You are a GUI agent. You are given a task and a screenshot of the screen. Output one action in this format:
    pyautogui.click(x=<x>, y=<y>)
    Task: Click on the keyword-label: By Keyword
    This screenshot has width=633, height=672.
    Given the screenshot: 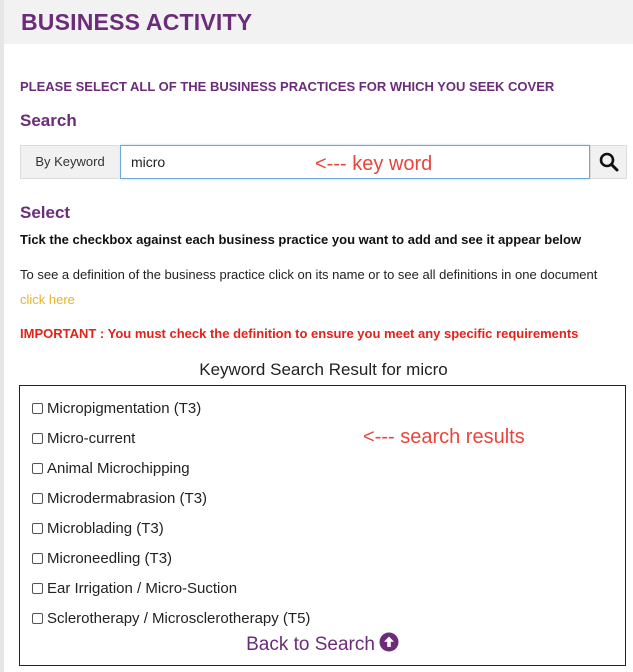 What is the action you would take?
    pyautogui.click(x=69, y=162)
    